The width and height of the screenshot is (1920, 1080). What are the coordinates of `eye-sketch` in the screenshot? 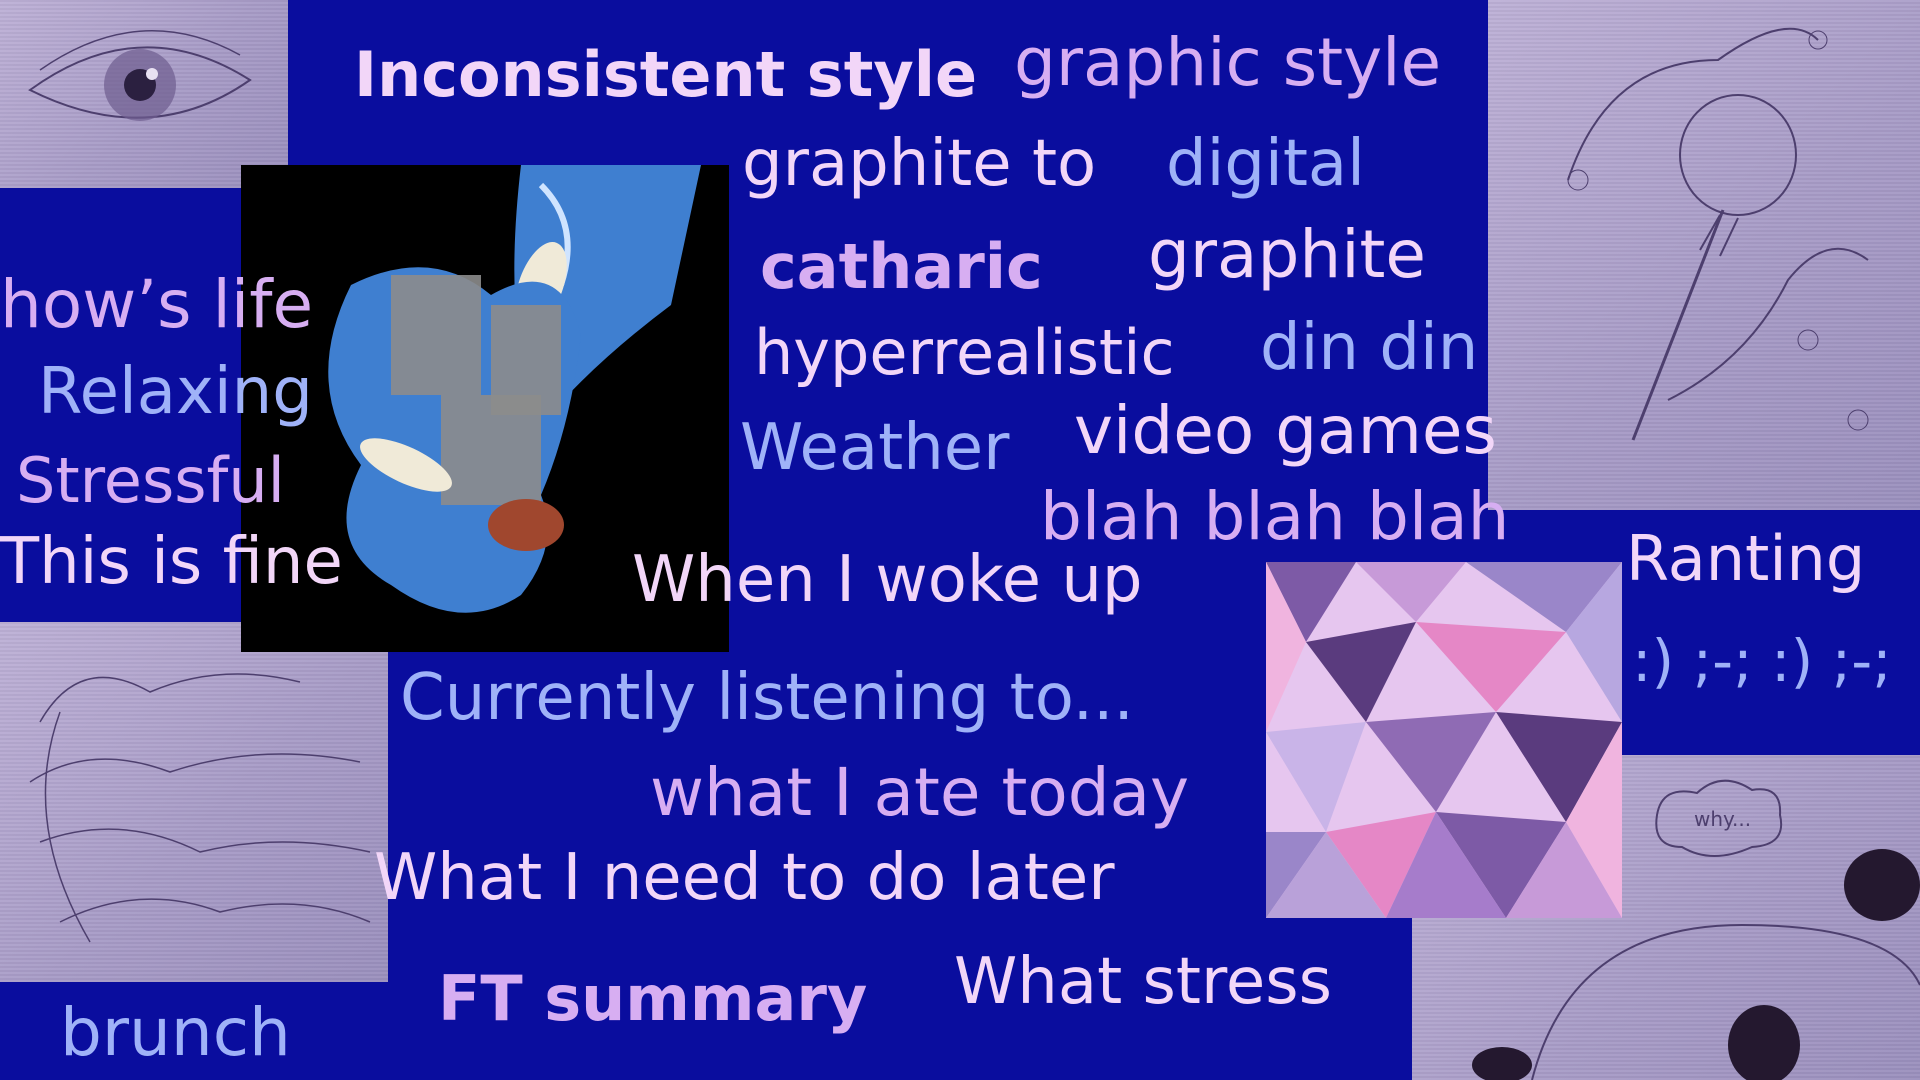 It's located at (144, 94).